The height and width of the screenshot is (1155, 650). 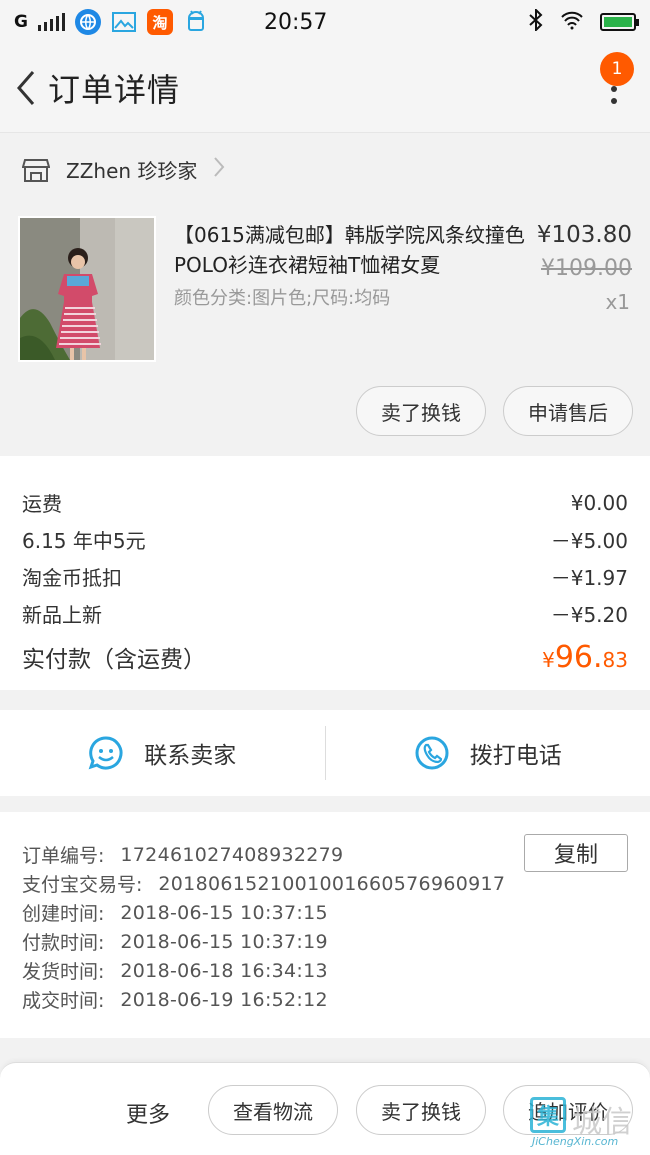 I want to click on status-bar: G 淘 20:57, so click(x=325, y=22).